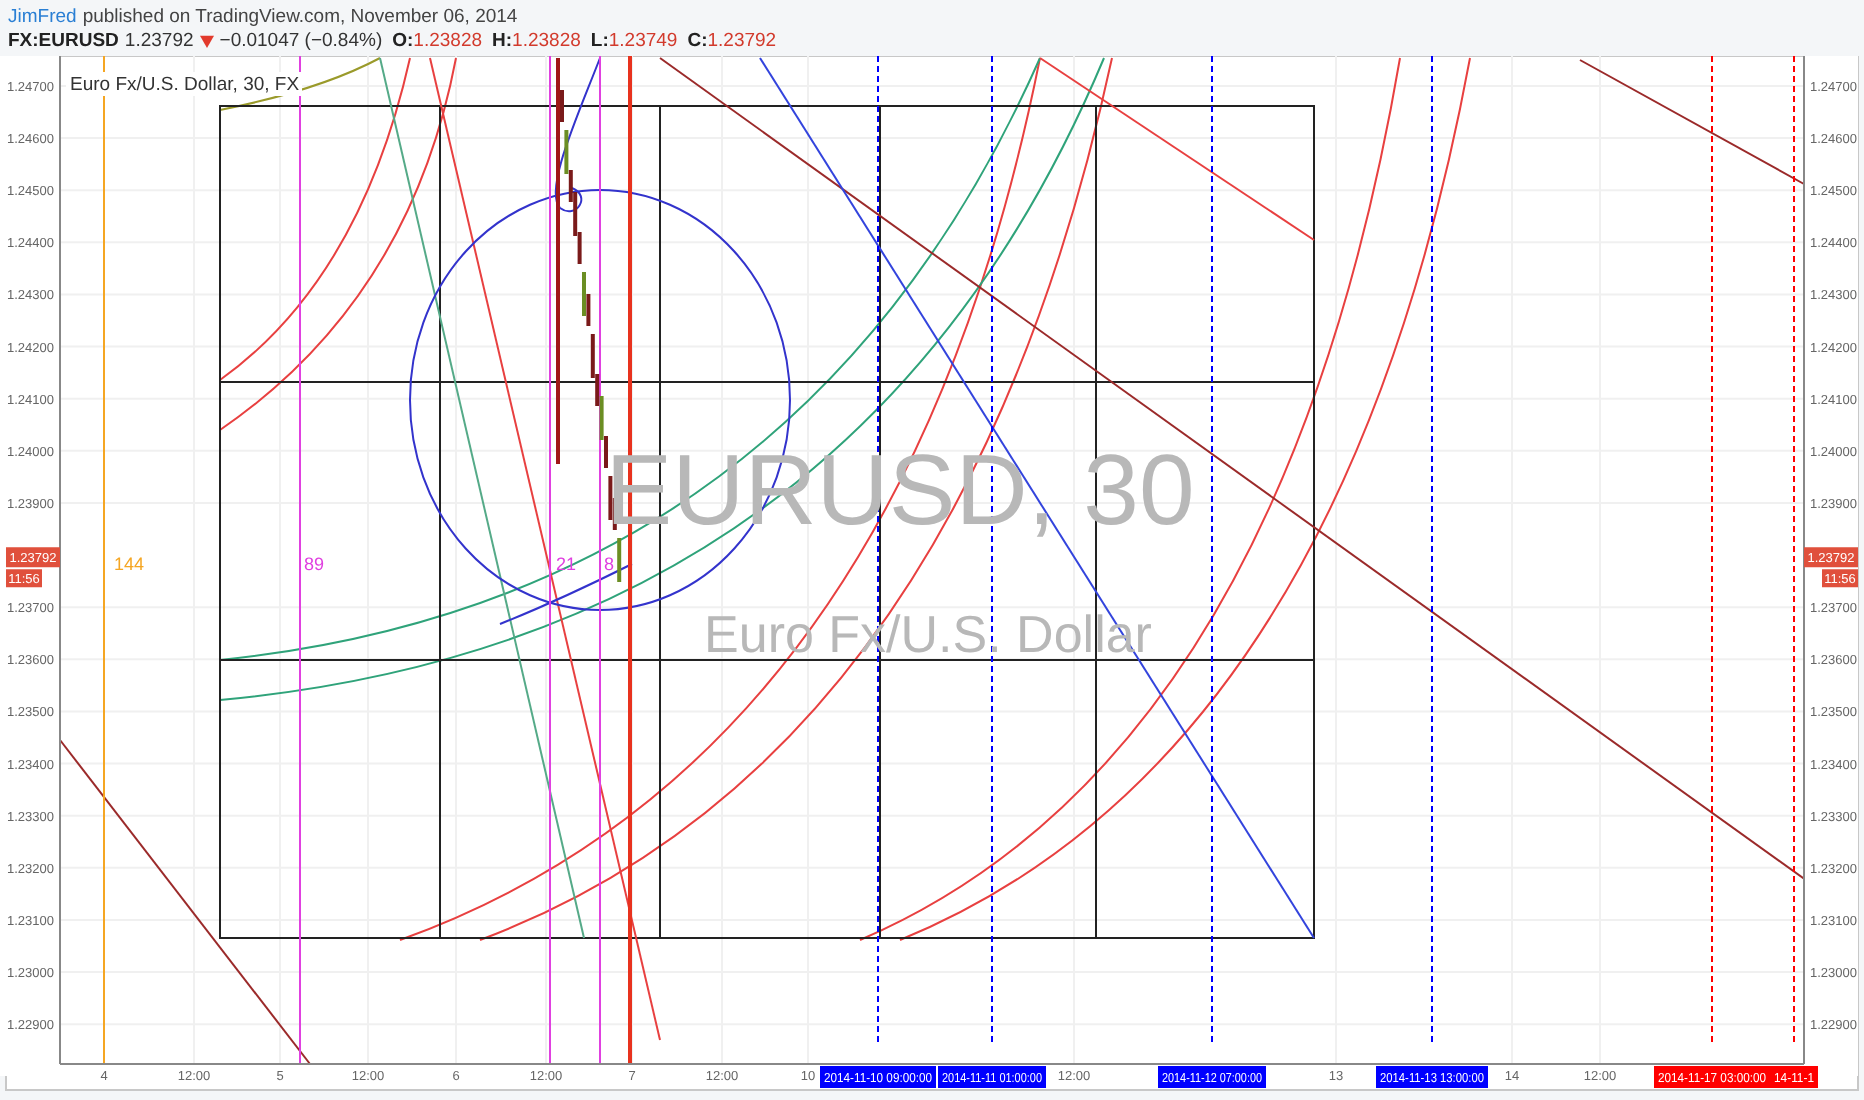 The width and height of the screenshot is (1864, 1100). Describe the element at coordinates (301, 40) in the screenshot. I see `price-change: −0.01047 (−0.84%)` at that location.